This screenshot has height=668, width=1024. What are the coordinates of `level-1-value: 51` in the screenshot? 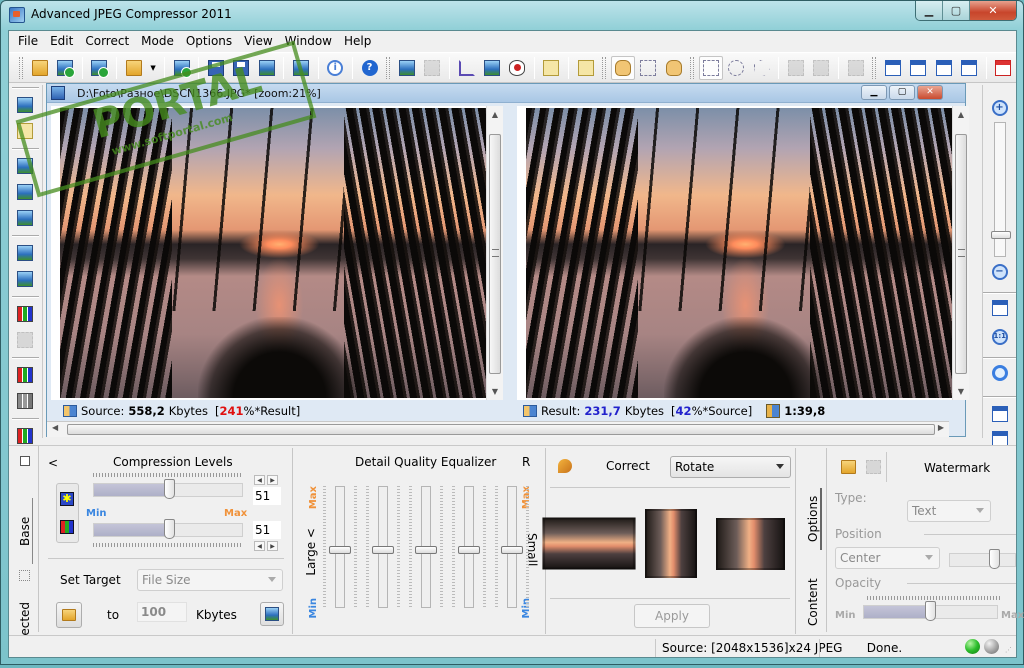 It's located at (267, 496).